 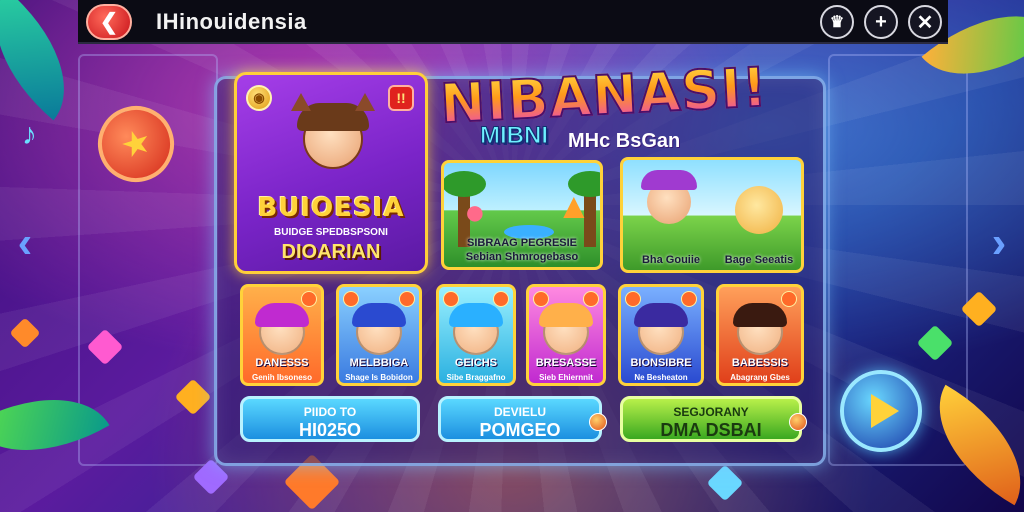 What do you see at coordinates (331, 252) in the screenshot?
I see `featured-subtitle-2: DIOARIAN` at bounding box center [331, 252].